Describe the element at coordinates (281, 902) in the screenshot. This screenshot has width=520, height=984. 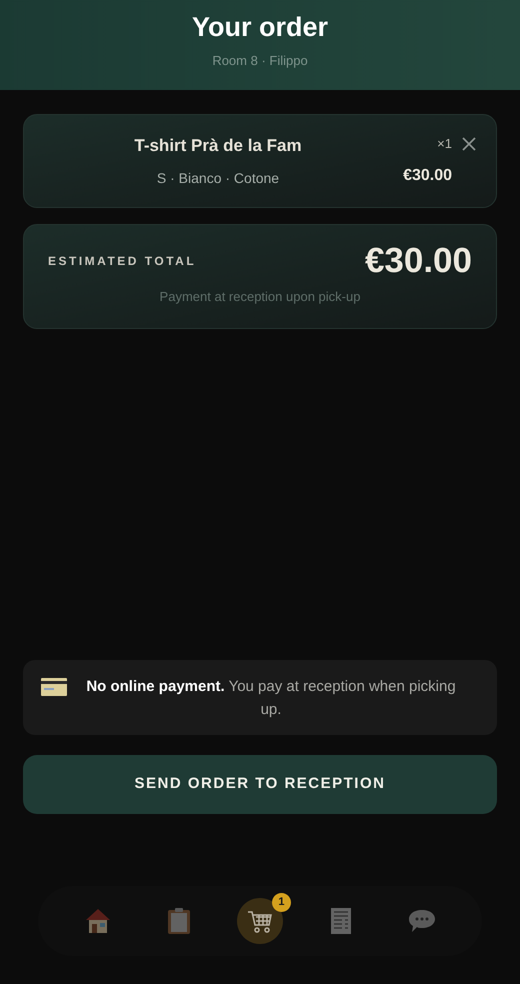
I see `cart-count-badge: 1` at that location.